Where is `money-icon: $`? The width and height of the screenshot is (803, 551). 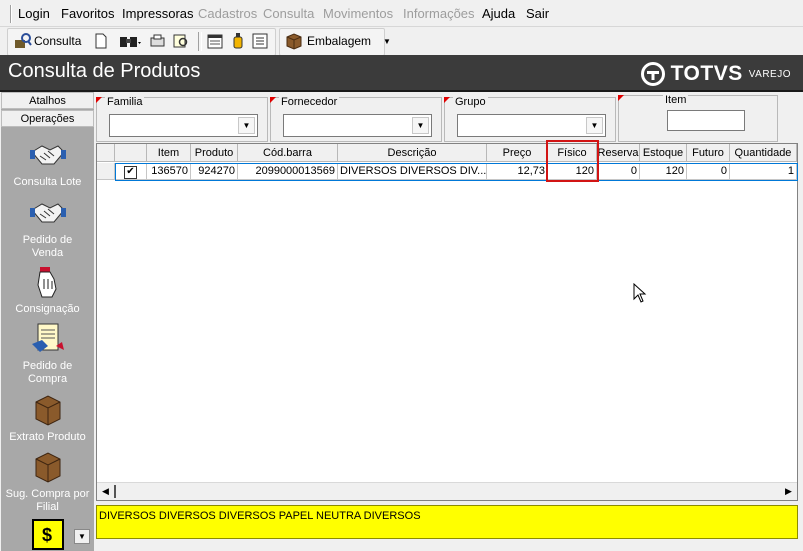 money-icon: $ is located at coordinates (48, 534).